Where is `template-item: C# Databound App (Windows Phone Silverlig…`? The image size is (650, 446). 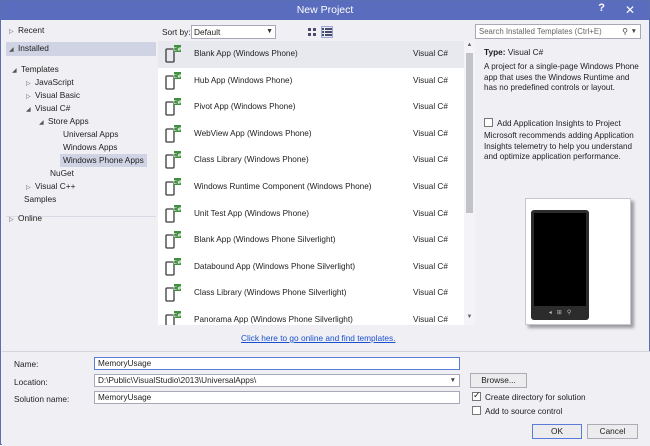
template-item: C# Databound App (Windows Phone Silverlig… is located at coordinates (311, 267).